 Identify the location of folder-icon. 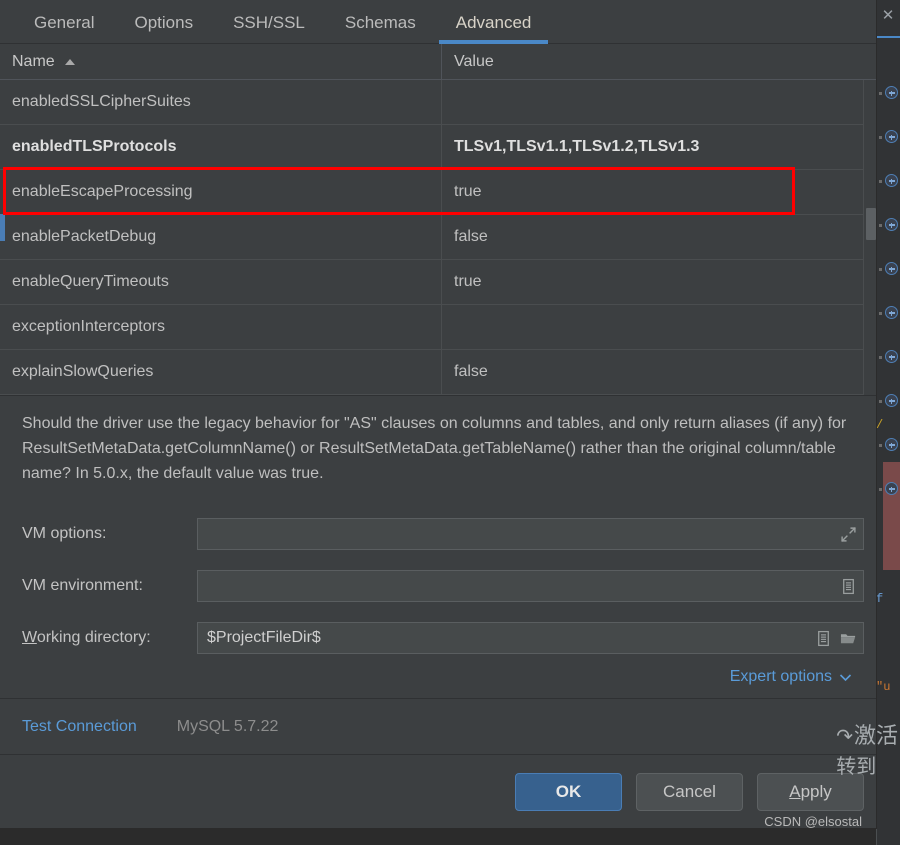
(848, 638).